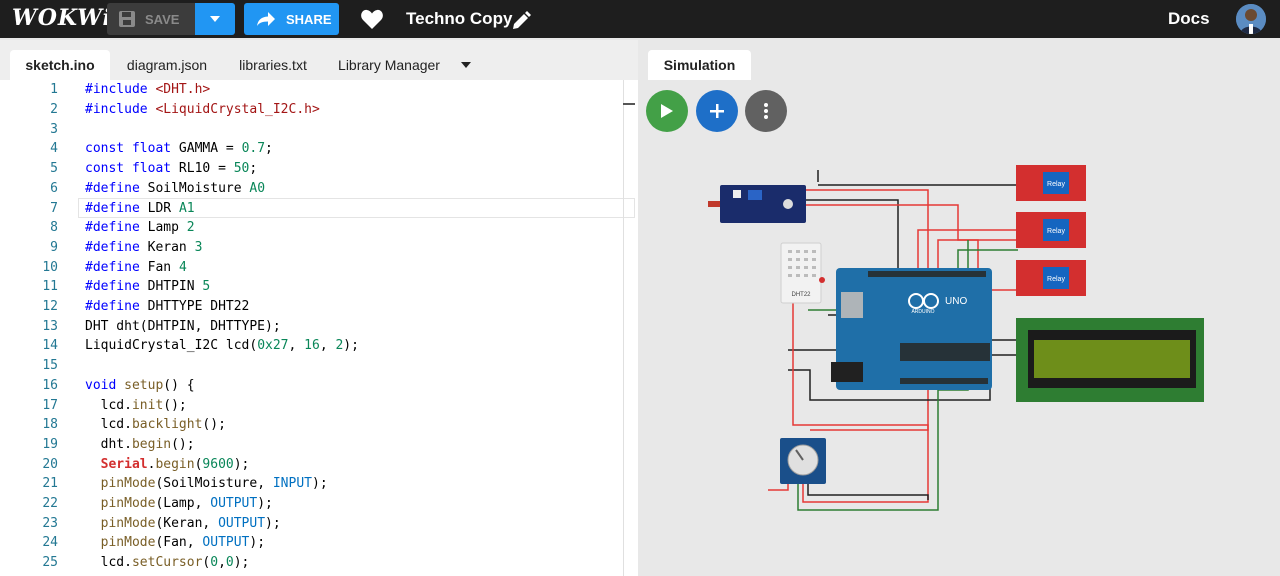 The width and height of the screenshot is (1280, 576). I want to click on line-number: 25, so click(50, 563).